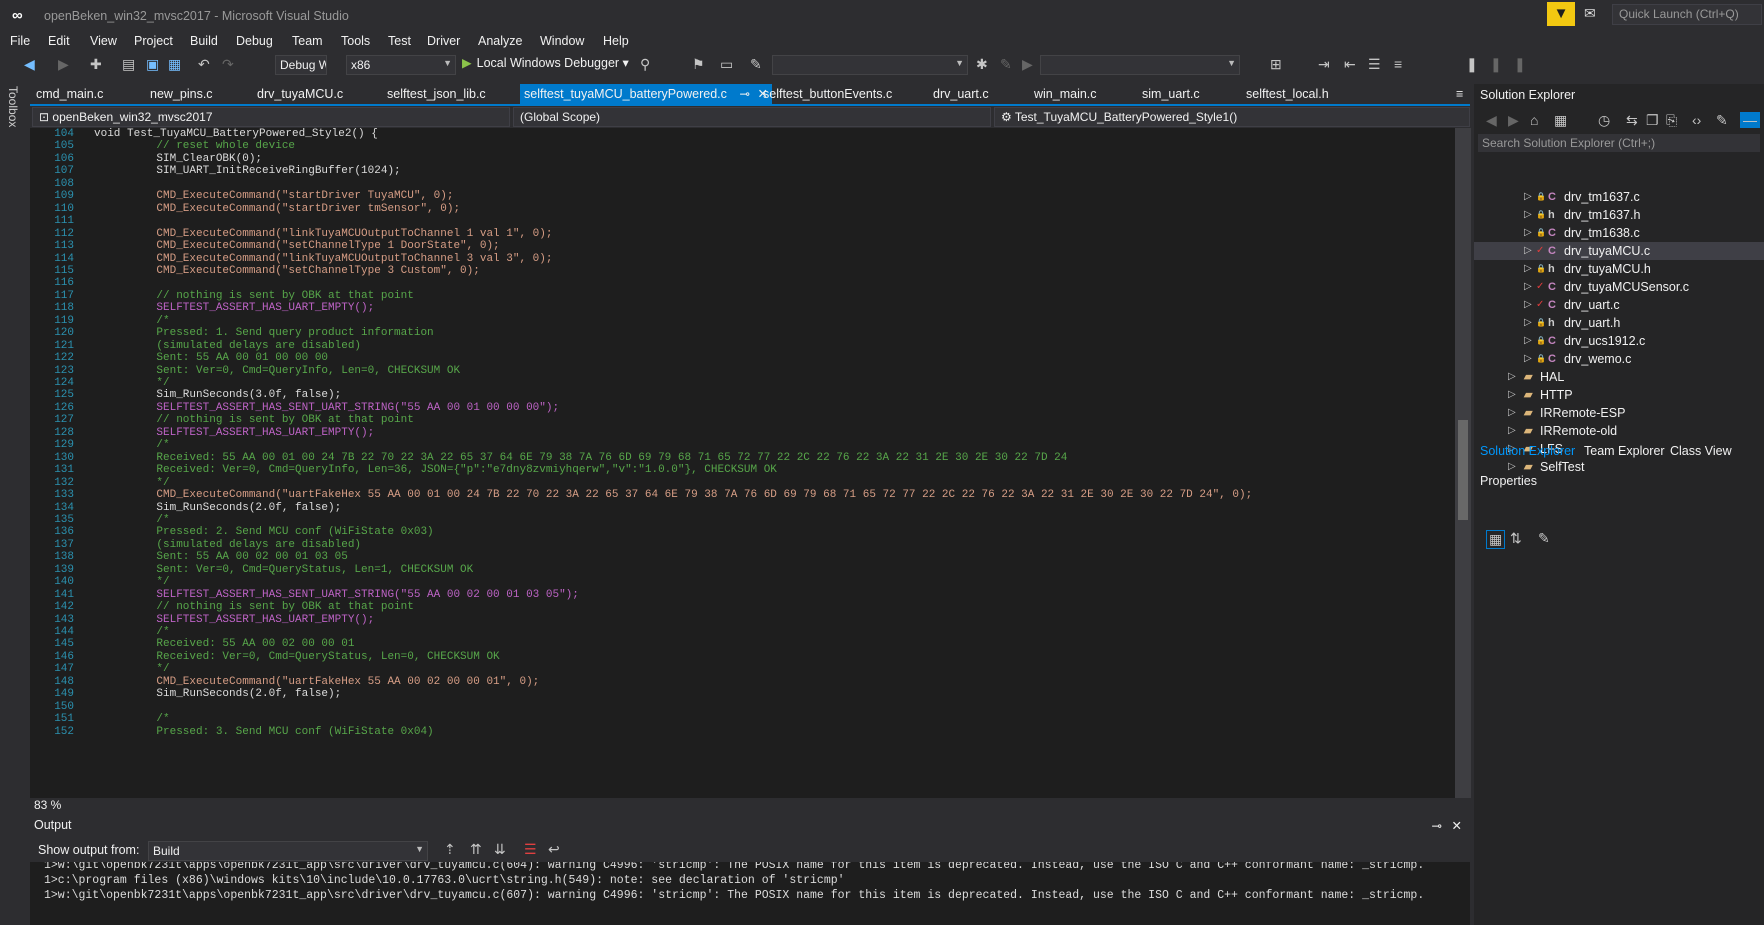 This screenshot has height=925, width=1764. Describe the element at coordinates (1701, 451) in the screenshot. I see `tab-class-view: Class View` at that location.